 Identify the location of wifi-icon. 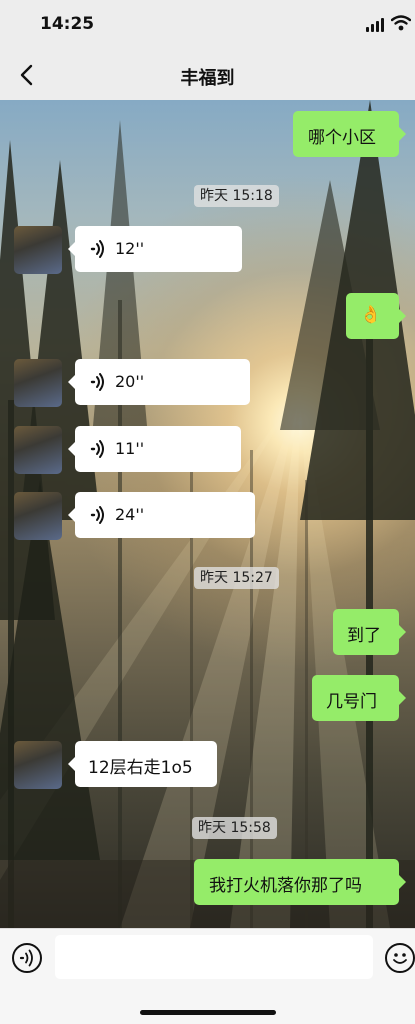
(401, 23).